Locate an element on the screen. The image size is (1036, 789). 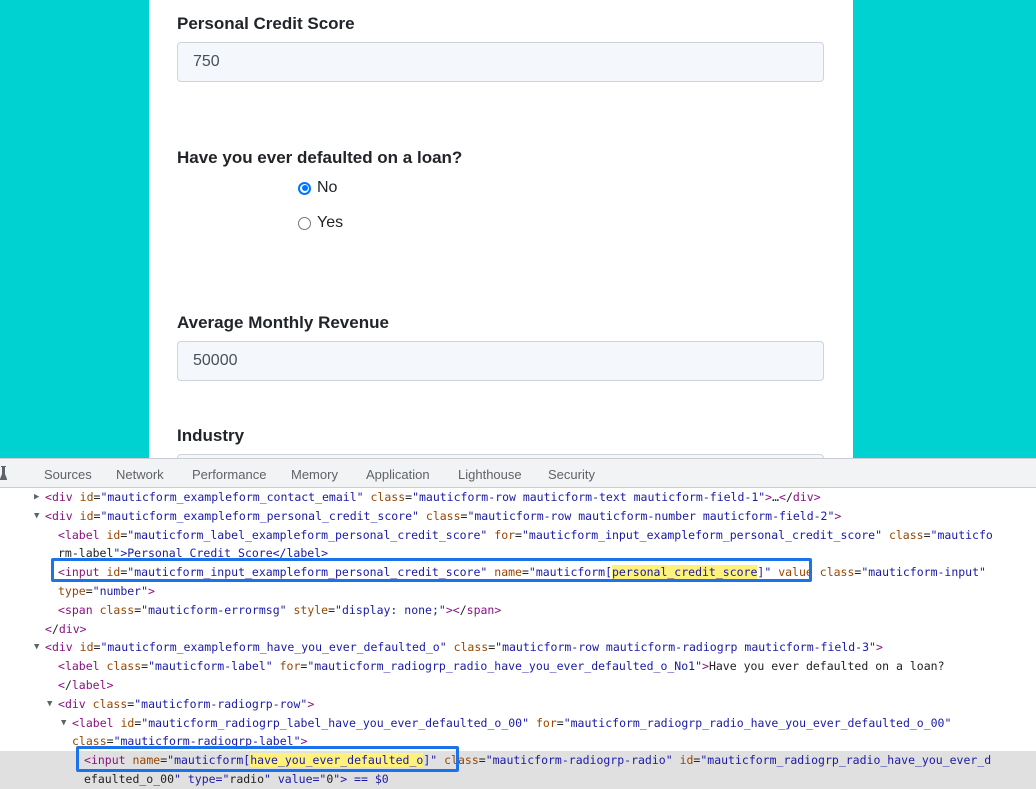
tab-sources: Sources is located at coordinates (68, 474).